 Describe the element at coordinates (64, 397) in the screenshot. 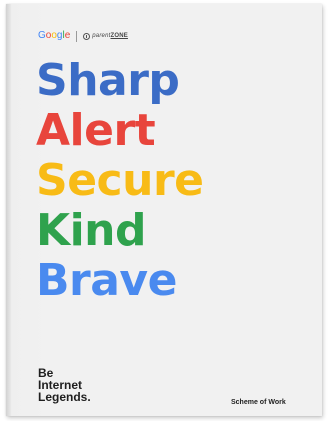

I see `logo-line-legends: Legends.` at that location.